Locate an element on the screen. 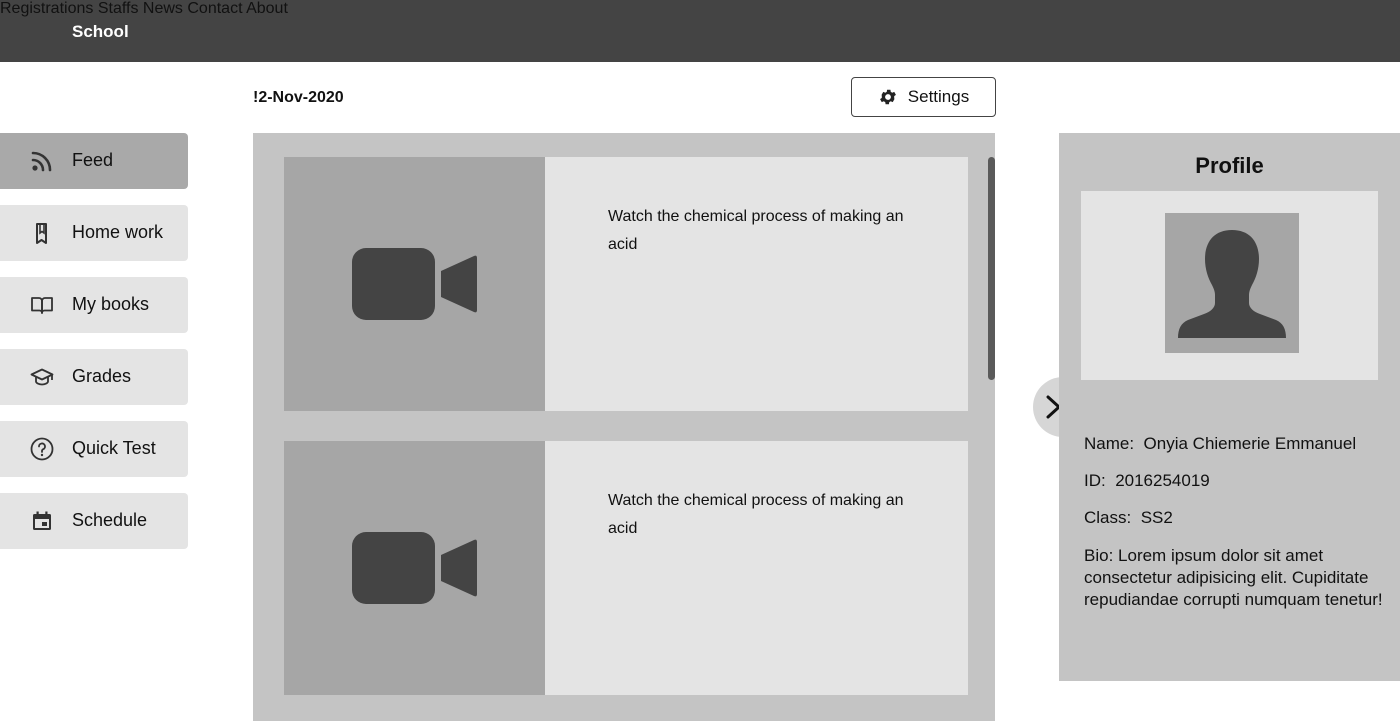  user-silhouette-icon is located at coordinates (1232, 284).